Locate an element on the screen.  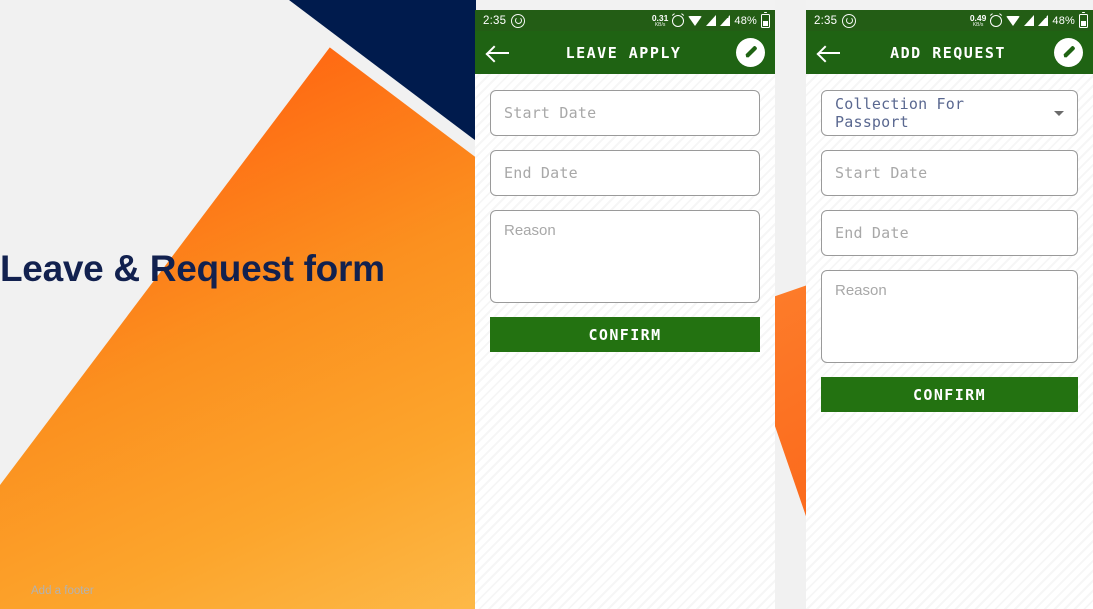
slide-footer-placeholder: Add a footer is located at coordinates (62, 591).